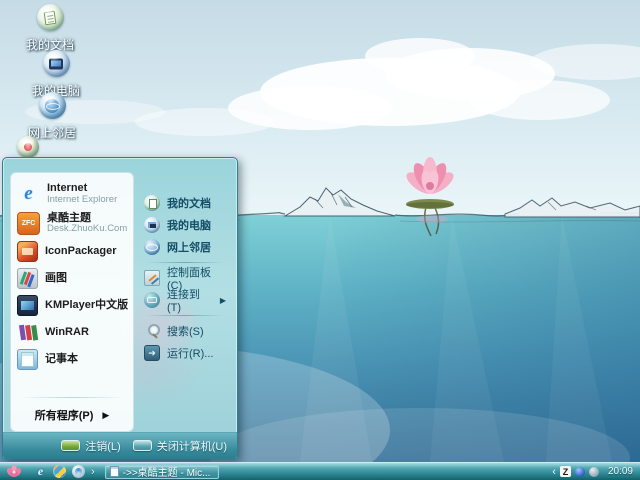 The width and height of the screenshot is (640, 480). Describe the element at coordinates (93, 472) in the screenshot. I see `quicklaunch-expand-icon: ›` at that location.